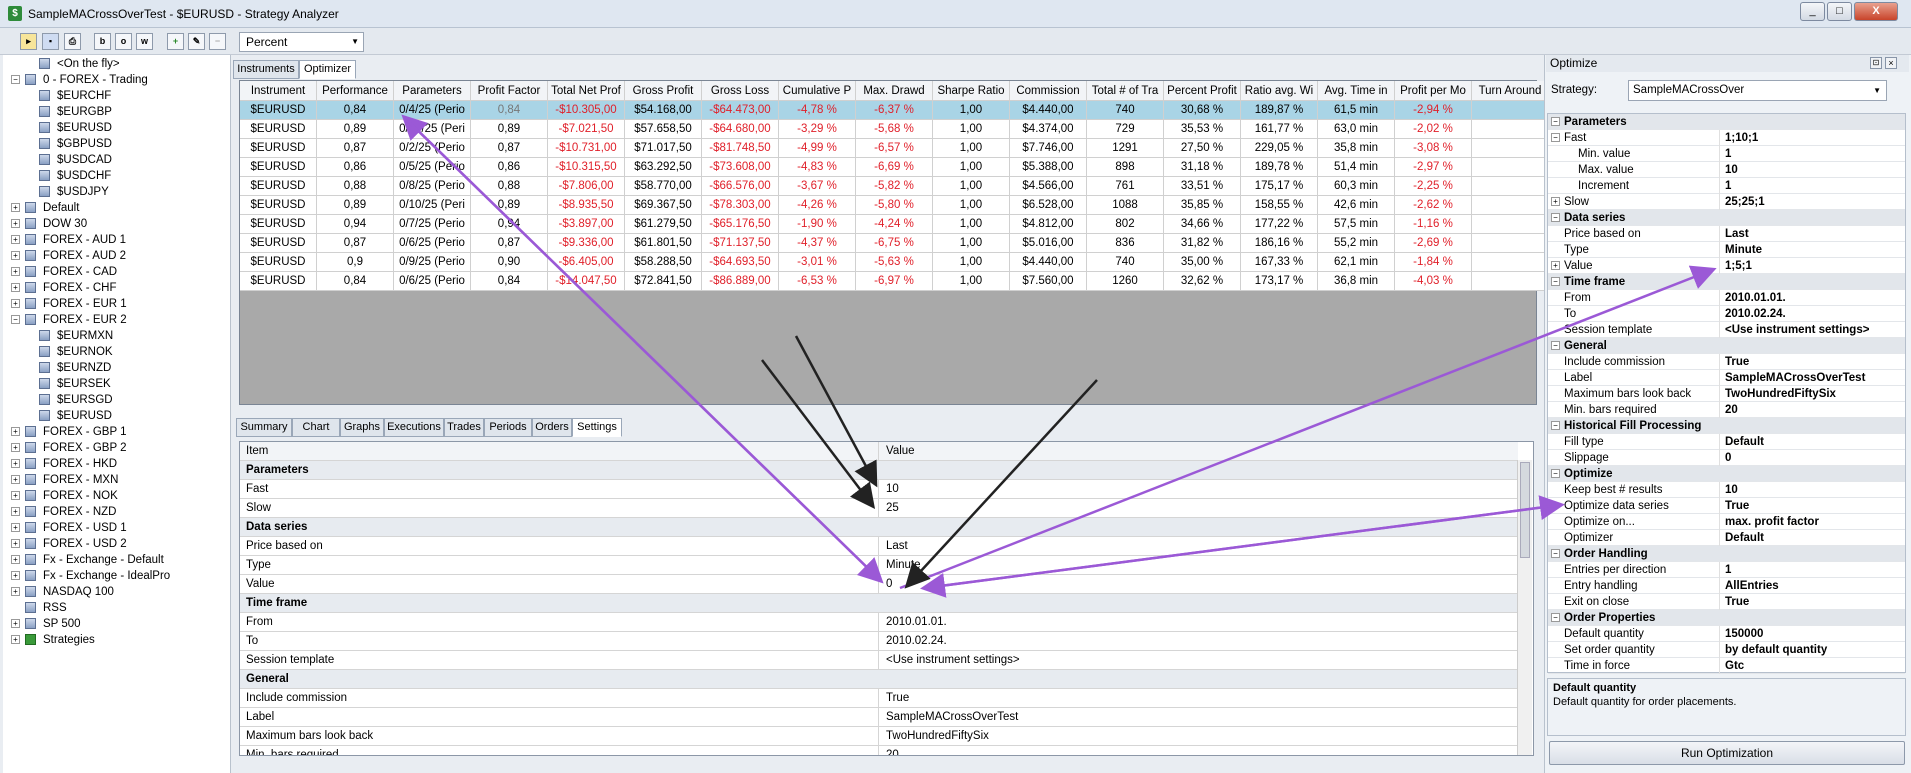 The width and height of the screenshot is (1911, 773). Describe the element at coordinates (75, 144) in the screenshot. I see `tree-item: $GBPUSD` at that location.